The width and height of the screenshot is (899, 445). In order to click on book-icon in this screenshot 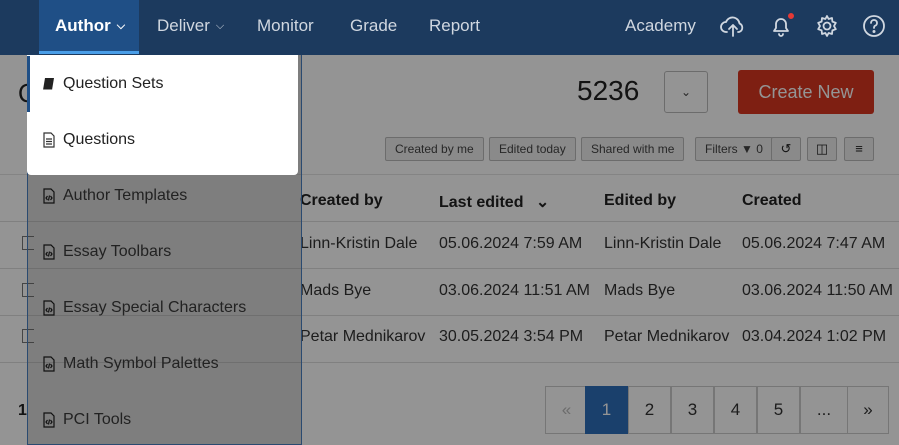, I will do `click(49, 84)`.